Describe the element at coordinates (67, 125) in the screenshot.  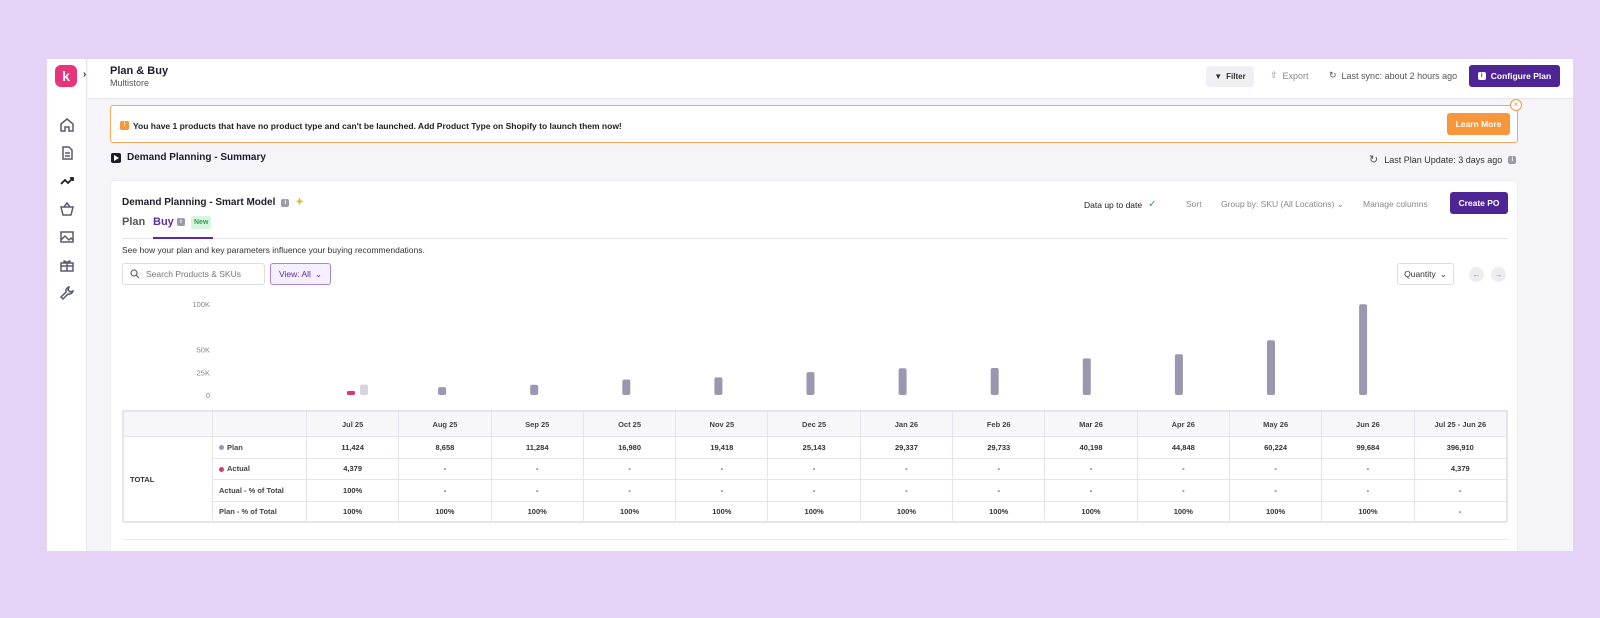
I see `home-icon` at that location.